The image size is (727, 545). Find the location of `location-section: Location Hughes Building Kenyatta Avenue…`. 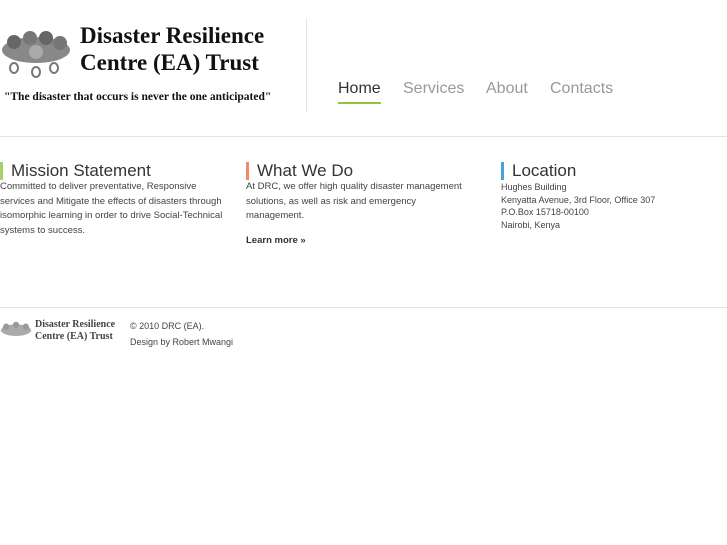

location-section: Location Hughes Building Kenyatta Avenue… is located at coordinates (611, 196).